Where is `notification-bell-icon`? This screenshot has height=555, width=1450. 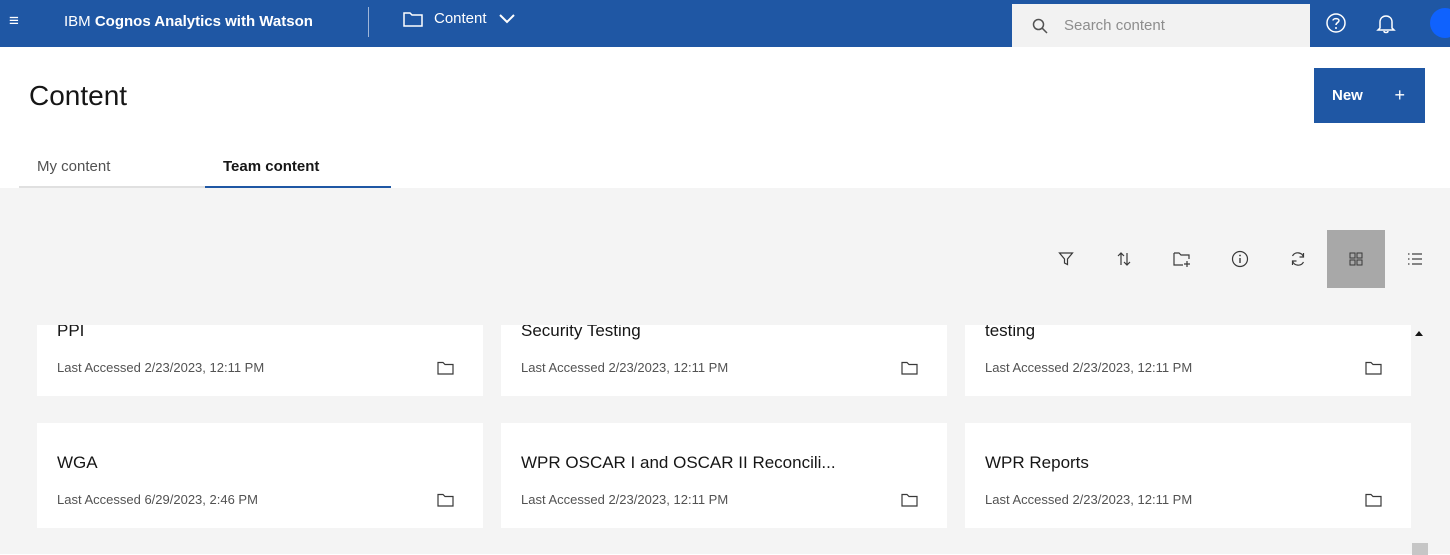
notification-bell-icon is located at coordinates (1386, 23).